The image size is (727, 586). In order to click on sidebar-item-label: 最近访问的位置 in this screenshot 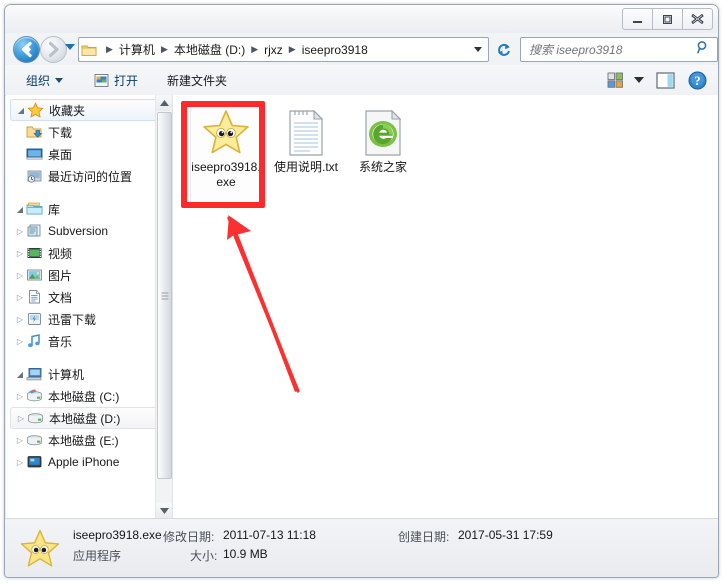, I will do `click(90, 176)`.